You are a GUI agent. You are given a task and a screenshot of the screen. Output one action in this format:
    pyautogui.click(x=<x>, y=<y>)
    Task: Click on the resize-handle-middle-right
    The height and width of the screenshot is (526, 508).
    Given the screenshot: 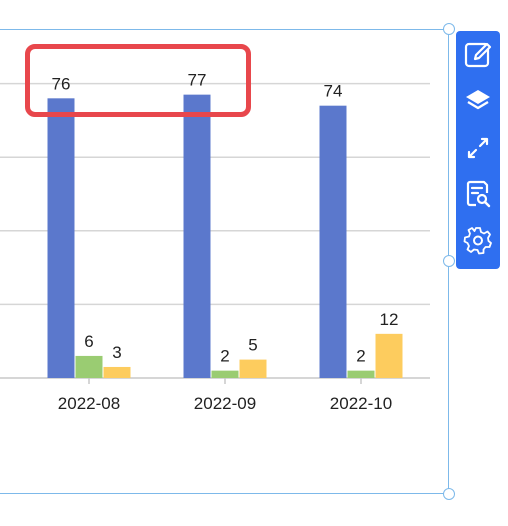 What is the action you would take?
    pyautogui.click(x=449, y=261)
    